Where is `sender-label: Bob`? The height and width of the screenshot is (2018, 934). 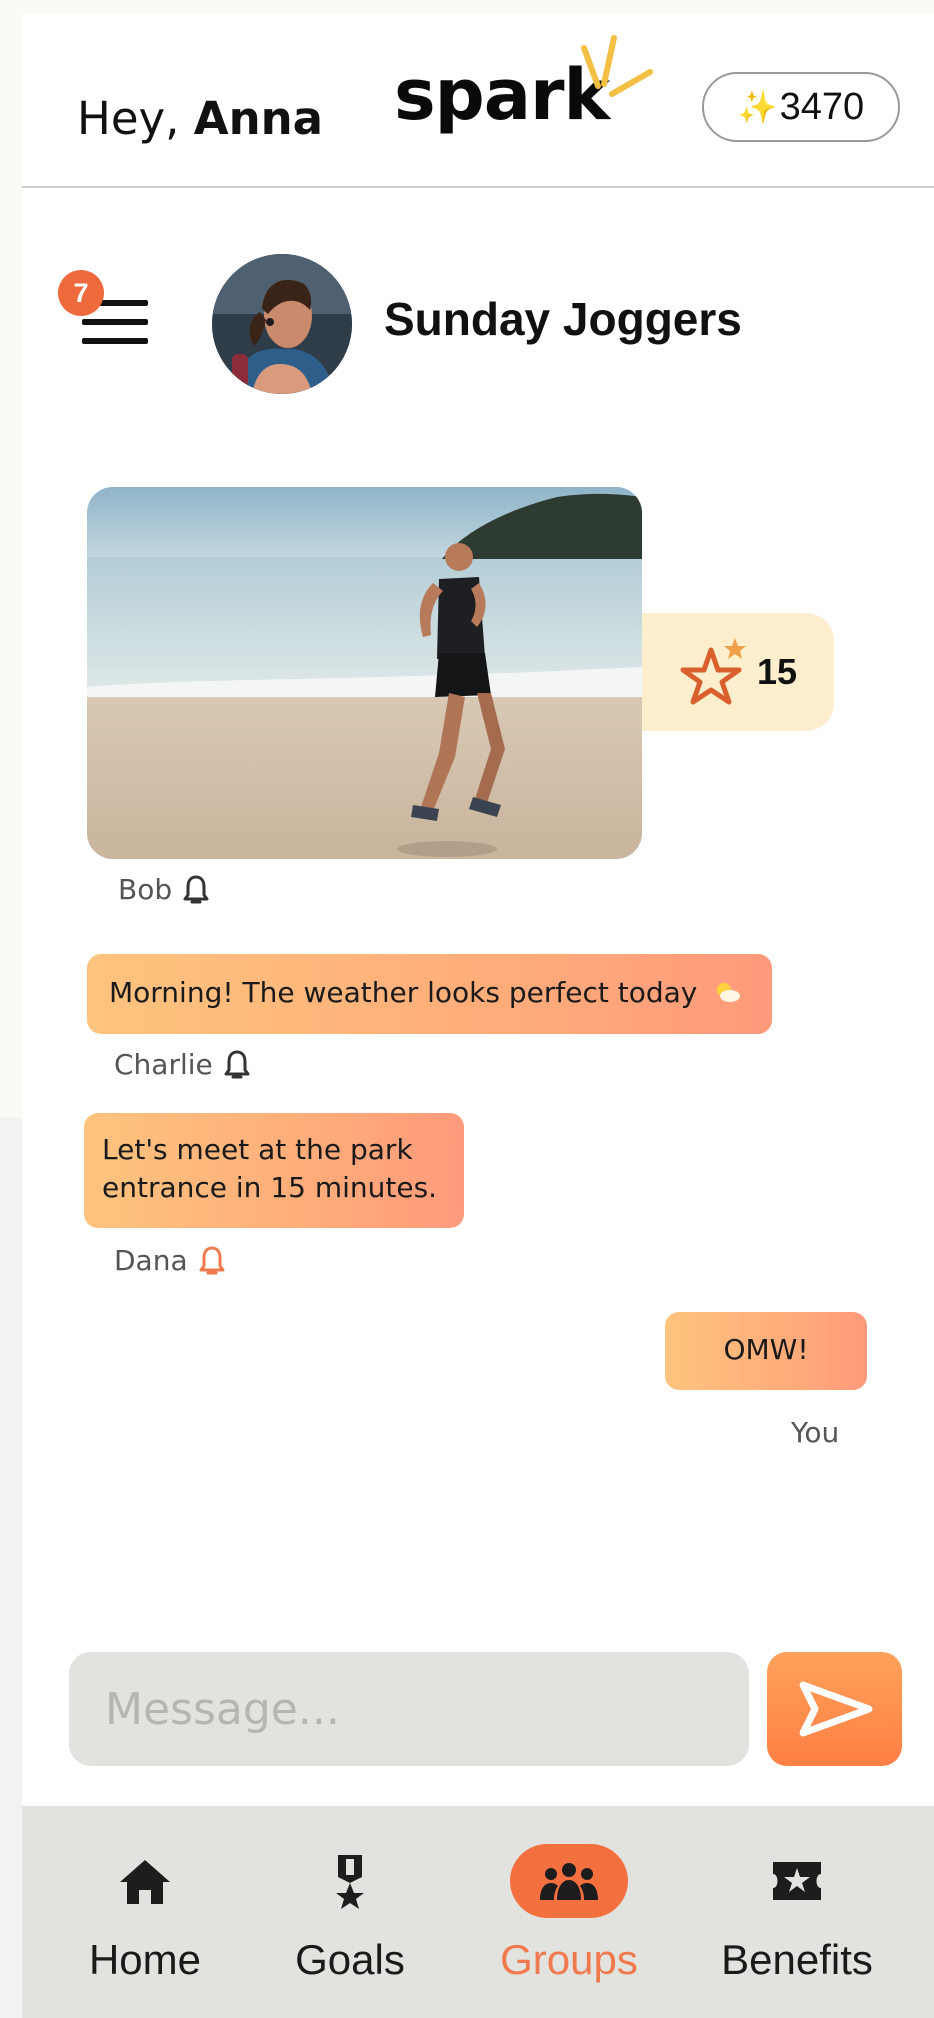 sender-label: Bob is located at coordinates (164, 889).